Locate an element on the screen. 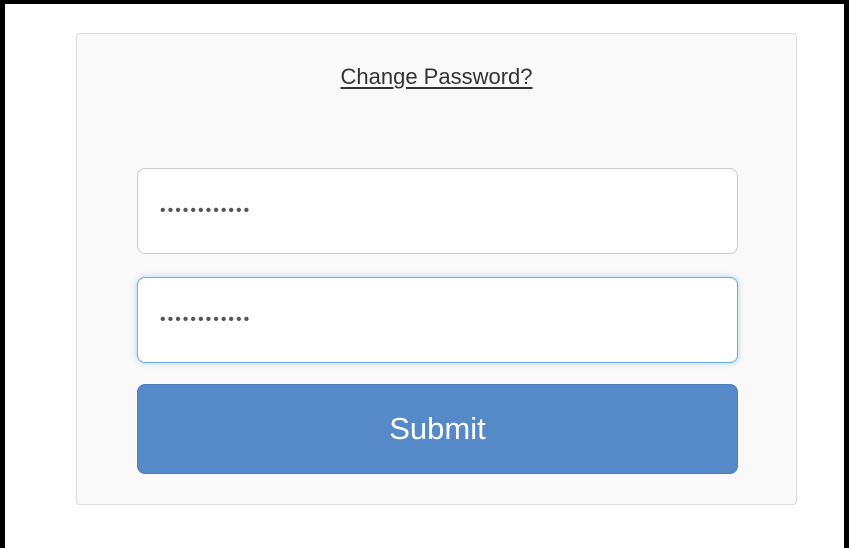  change-password-link: Change Password? is located at coordinates (436, 77).